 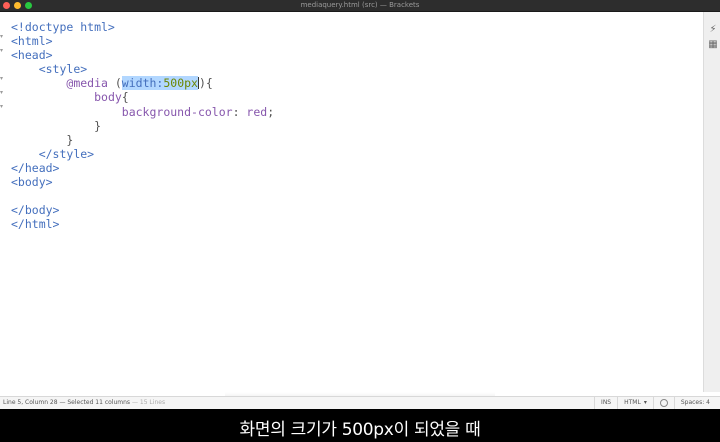 I want to click on code-token: width:, so click(x=142, y=83).